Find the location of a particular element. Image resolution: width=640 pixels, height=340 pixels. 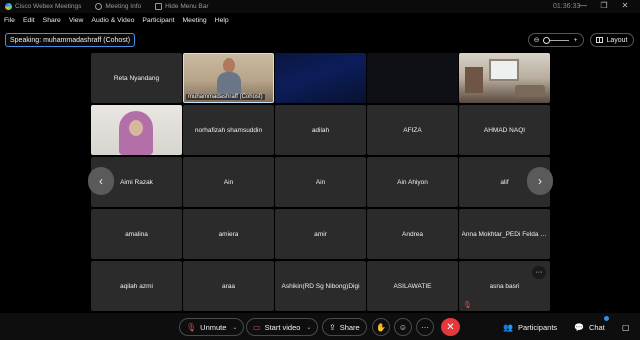

participant-tile: amalina is located at coordinates (136, 234).